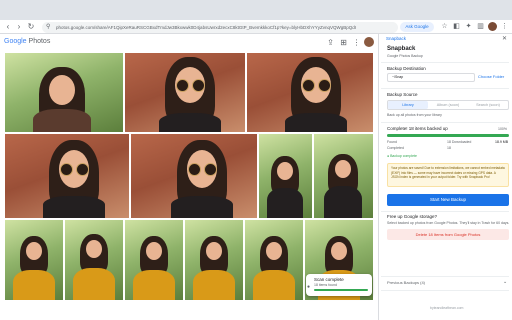 This screenshot has width=512, height=320. Describe the element at coordinates (406, 68) in the screenshot. I see `destination-label: Backup Destination` at that location.